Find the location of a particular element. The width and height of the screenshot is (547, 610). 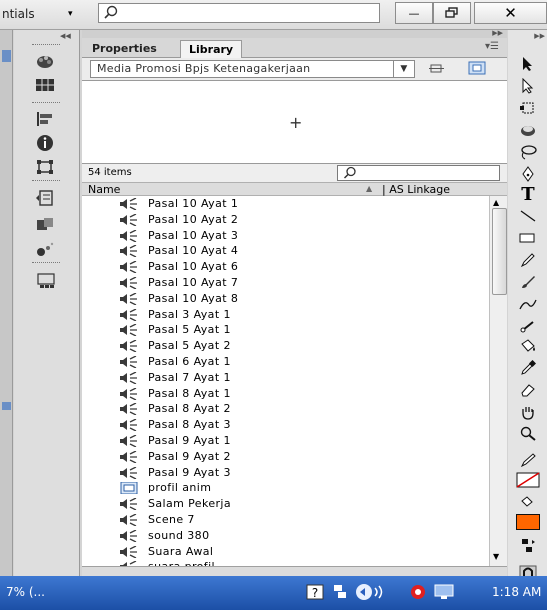

motion-presets-button is located at coordinates (45, 249).